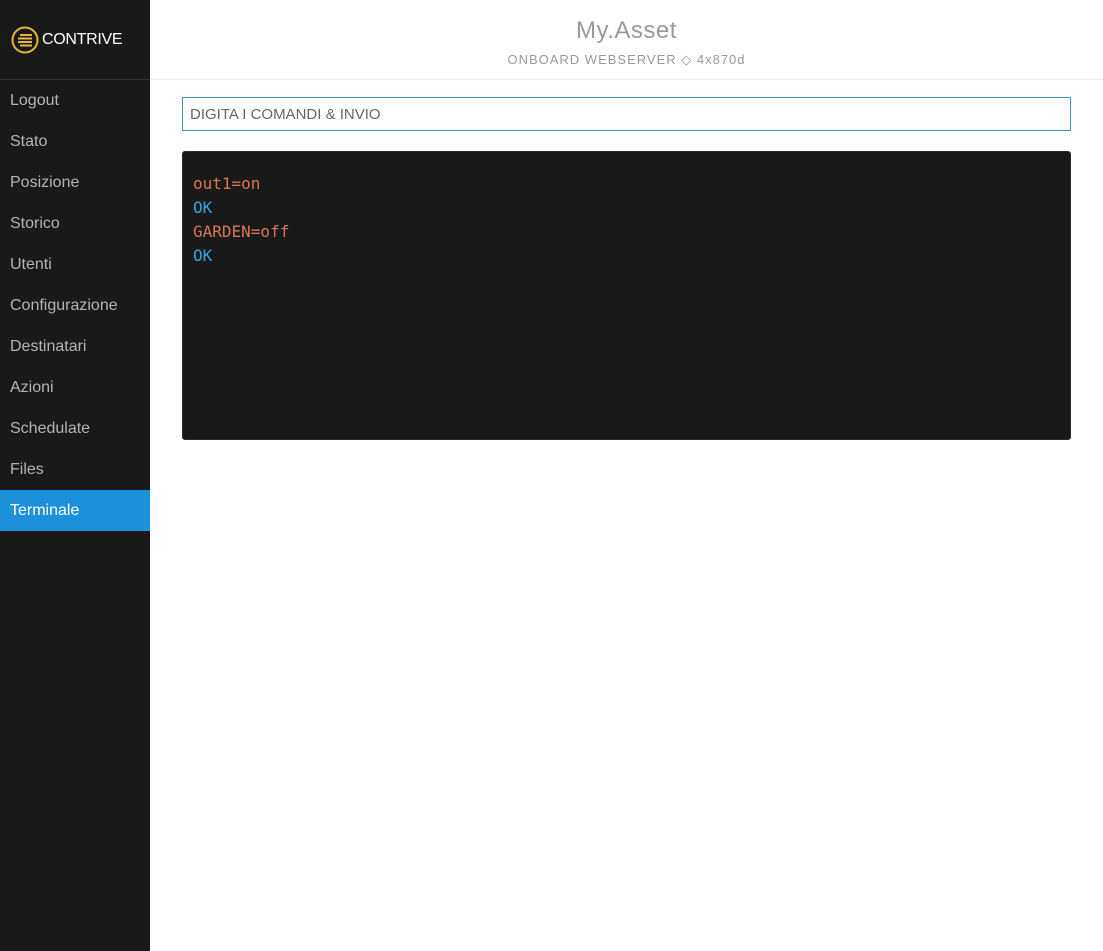 The image size is (1103, 951). Describe the element at coordinates (75, 469) in the screenshot. I see `sidebar-item-files: Files` at that location.